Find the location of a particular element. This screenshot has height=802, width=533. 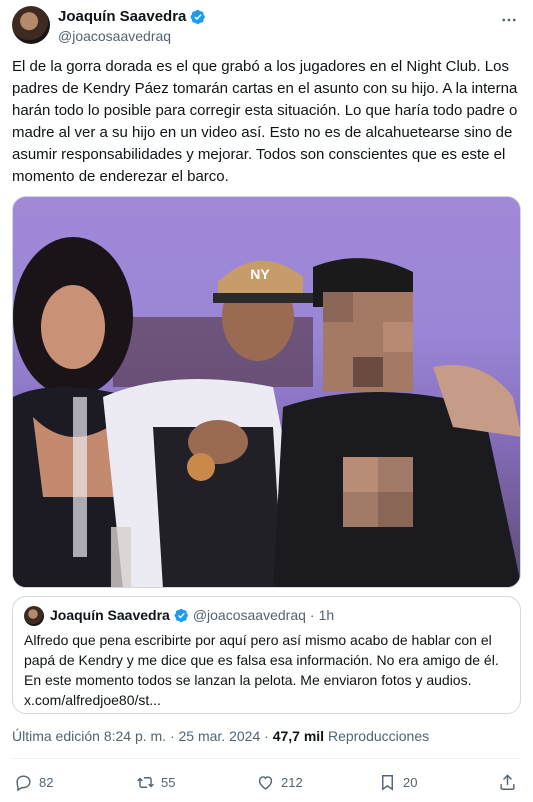

more-icon is located at coordinates (509, 20).